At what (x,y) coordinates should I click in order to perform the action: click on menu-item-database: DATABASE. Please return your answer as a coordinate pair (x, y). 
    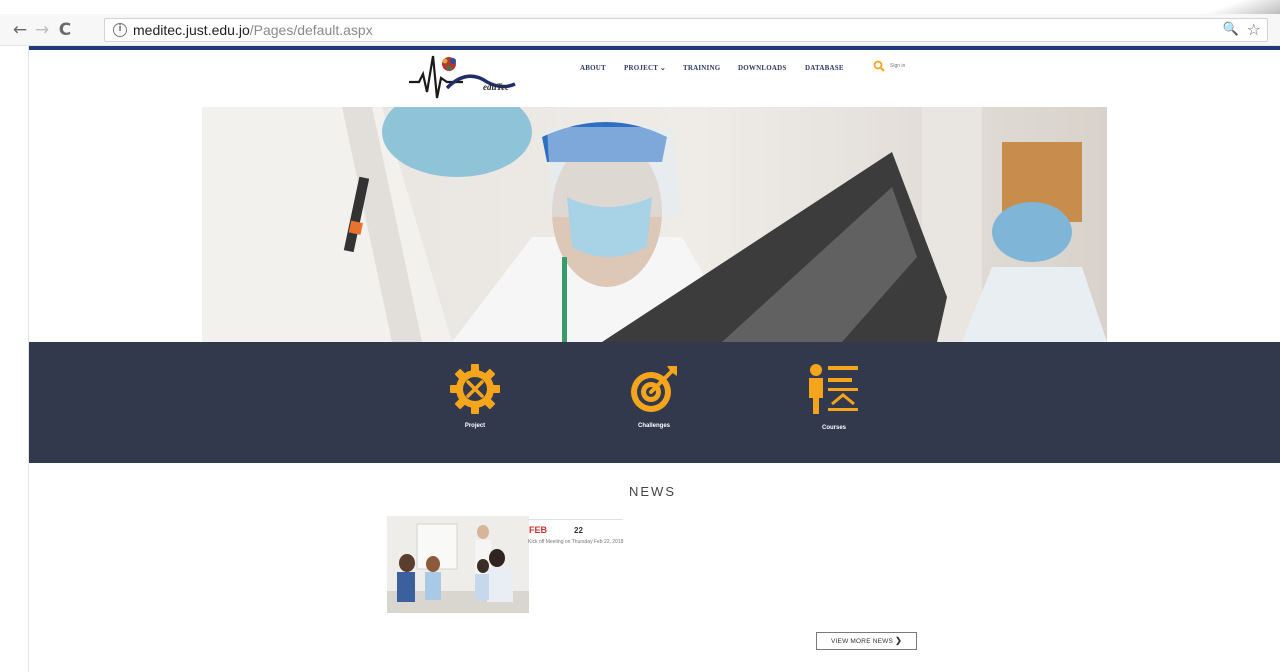
    Looking at the image, I should click on (824, 68).